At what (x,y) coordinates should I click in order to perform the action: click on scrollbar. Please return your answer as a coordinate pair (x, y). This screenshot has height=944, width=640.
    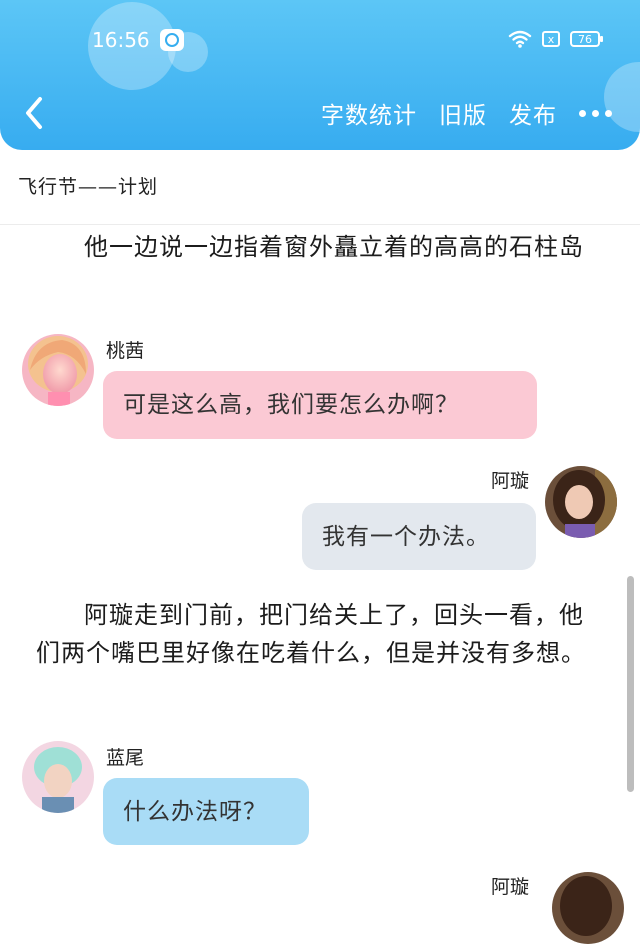
    Looking at the image, I should click on (630, 684).